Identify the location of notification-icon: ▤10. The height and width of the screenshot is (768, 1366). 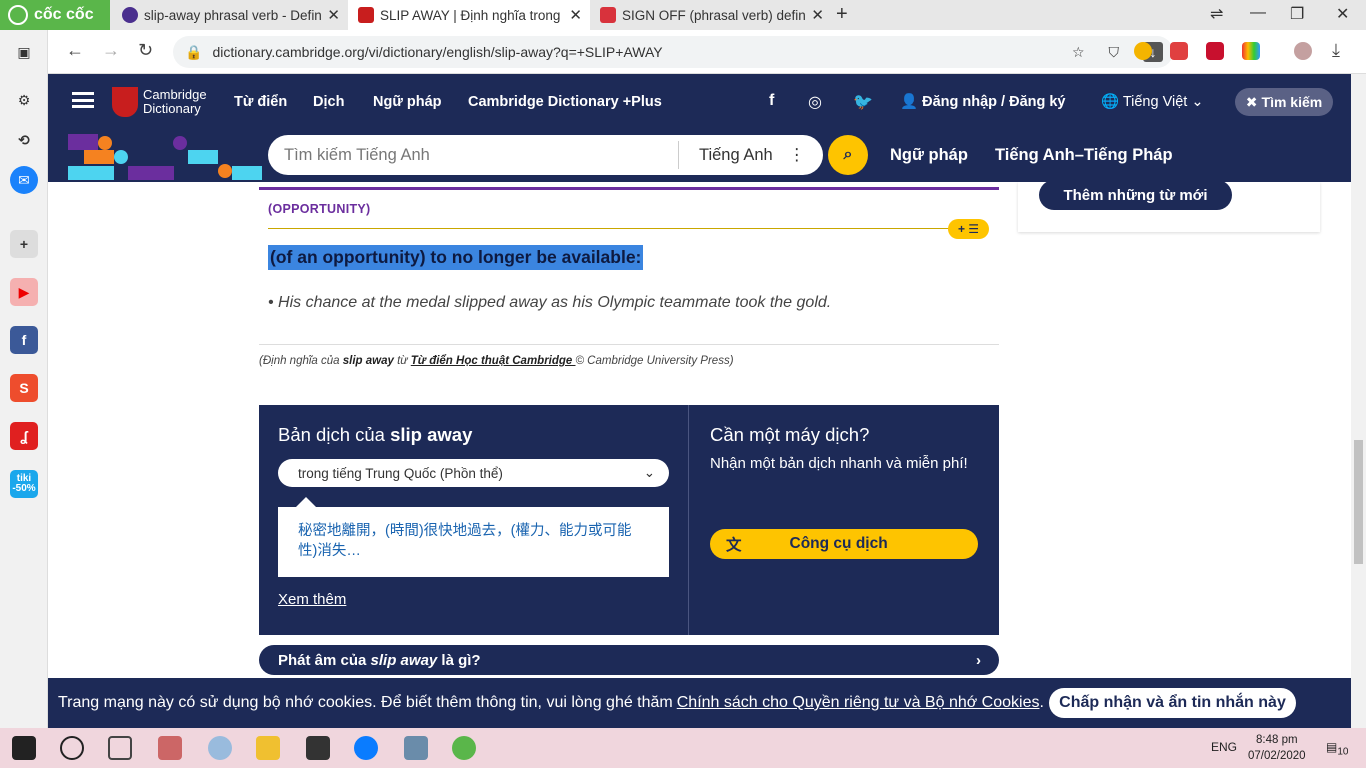
(1337, 748).